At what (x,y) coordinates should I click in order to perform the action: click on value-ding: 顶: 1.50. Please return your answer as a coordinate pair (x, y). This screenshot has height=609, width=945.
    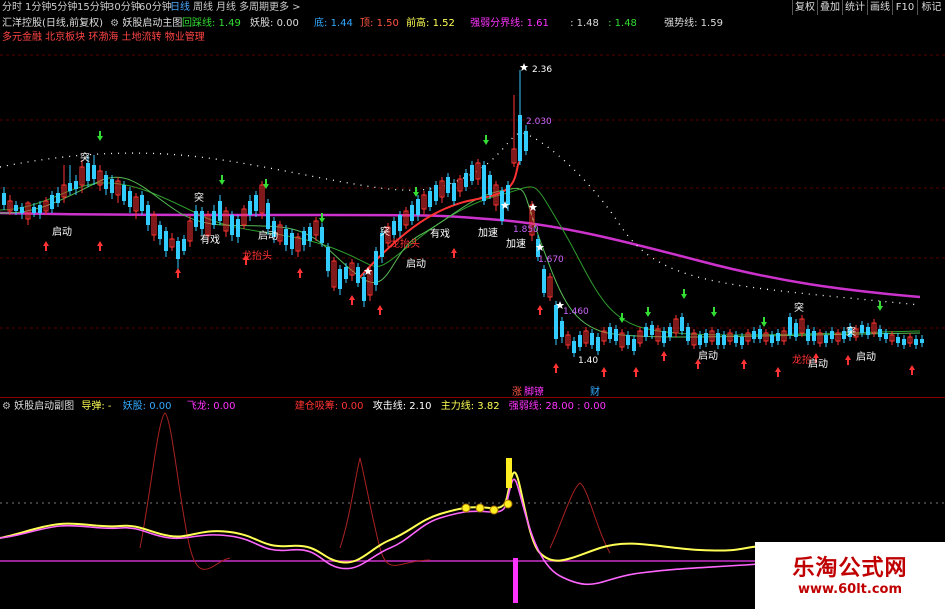
    Looking at the image, I should click on (379, 23).